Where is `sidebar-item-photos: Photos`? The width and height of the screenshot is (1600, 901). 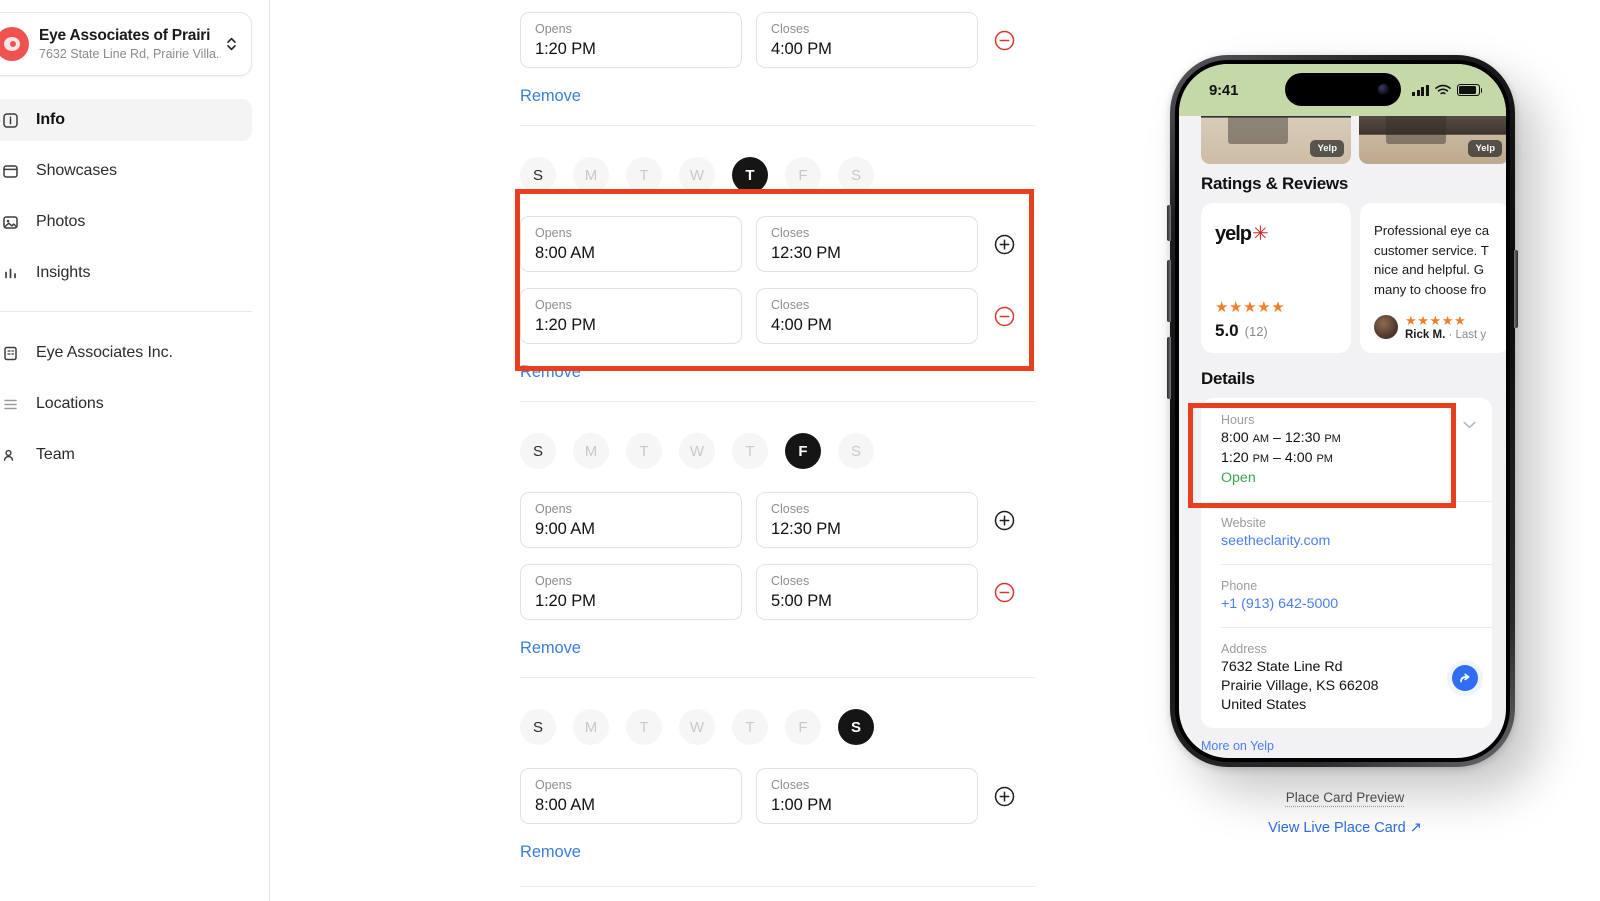 sidebar-item-photos: Photos is located at coordinates (126, 222).